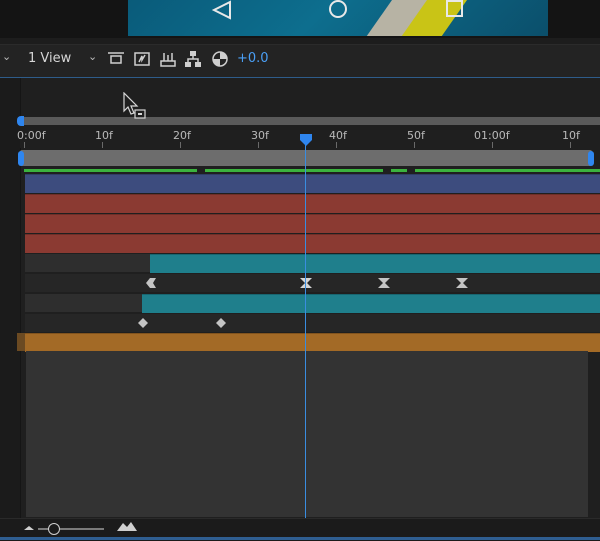 Image resolution: width=600 pixels, height=541 pixels. Describe the element at coordinates (29, 527) in the screenshot. I see `zoom-out-mountain-icon` at that location.